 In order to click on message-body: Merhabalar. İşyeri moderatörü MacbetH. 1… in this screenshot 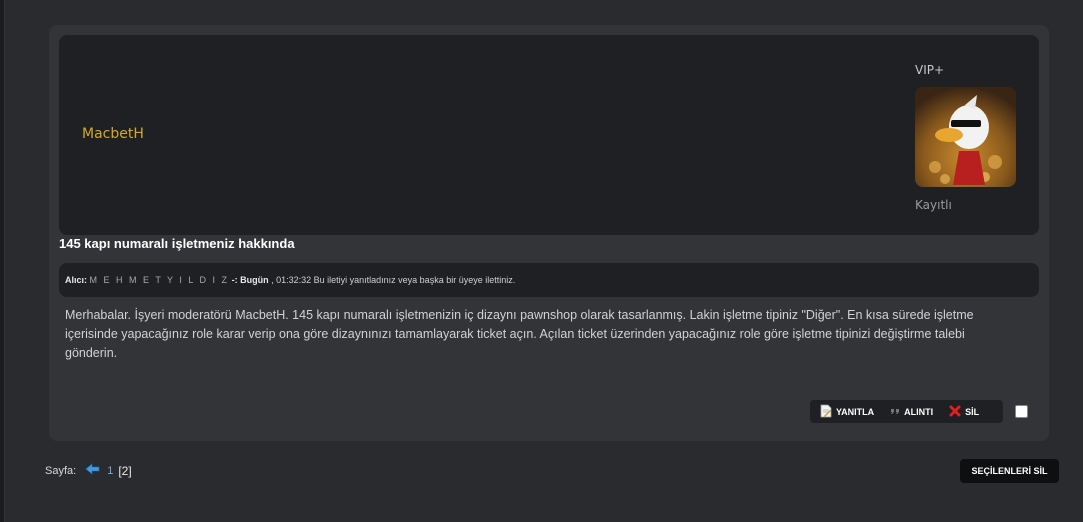, I will do `click(519, 334)`.